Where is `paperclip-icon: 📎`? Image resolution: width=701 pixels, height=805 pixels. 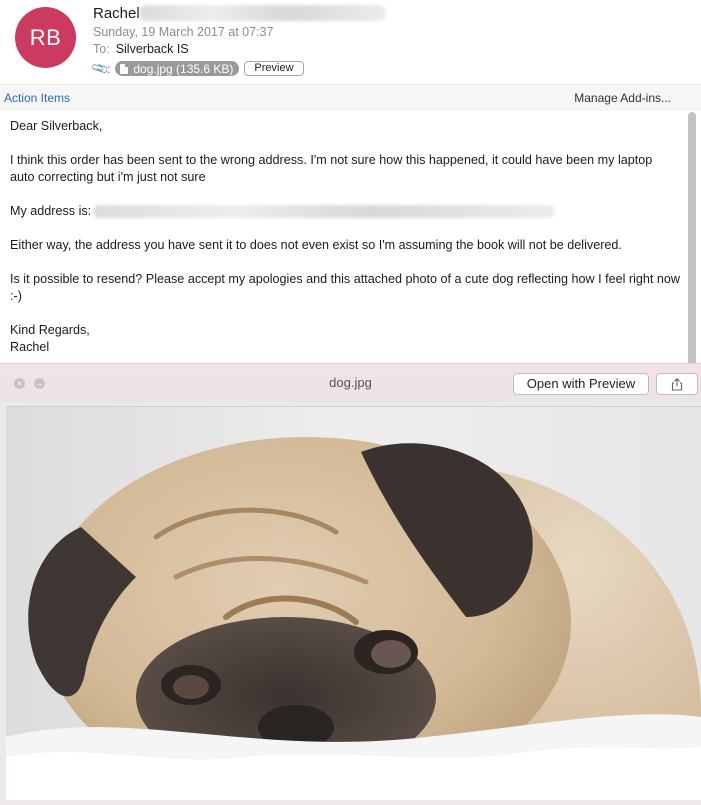 paperclip-icon: 📎 is located at coordinates (100, 67).